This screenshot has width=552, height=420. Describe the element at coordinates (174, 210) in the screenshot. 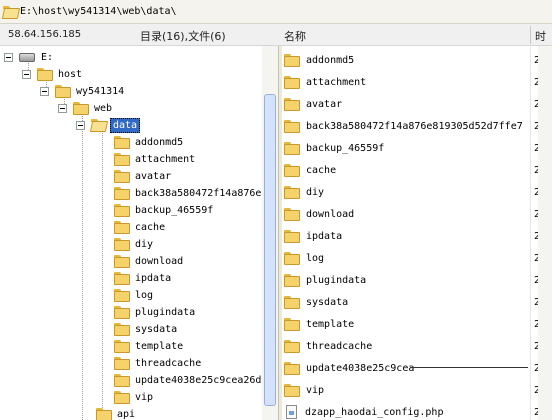

I see `tree-label: backup_46559f` at that location.